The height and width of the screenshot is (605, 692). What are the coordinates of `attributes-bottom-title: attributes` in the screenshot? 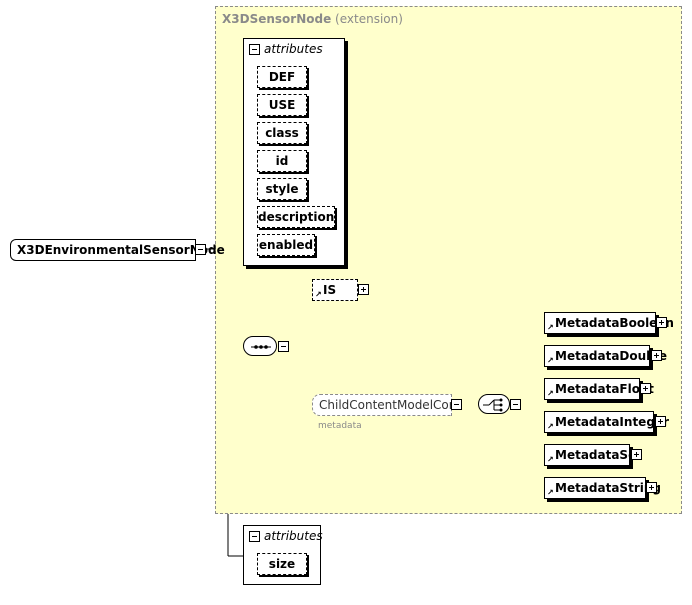 It's located at (293, 536).